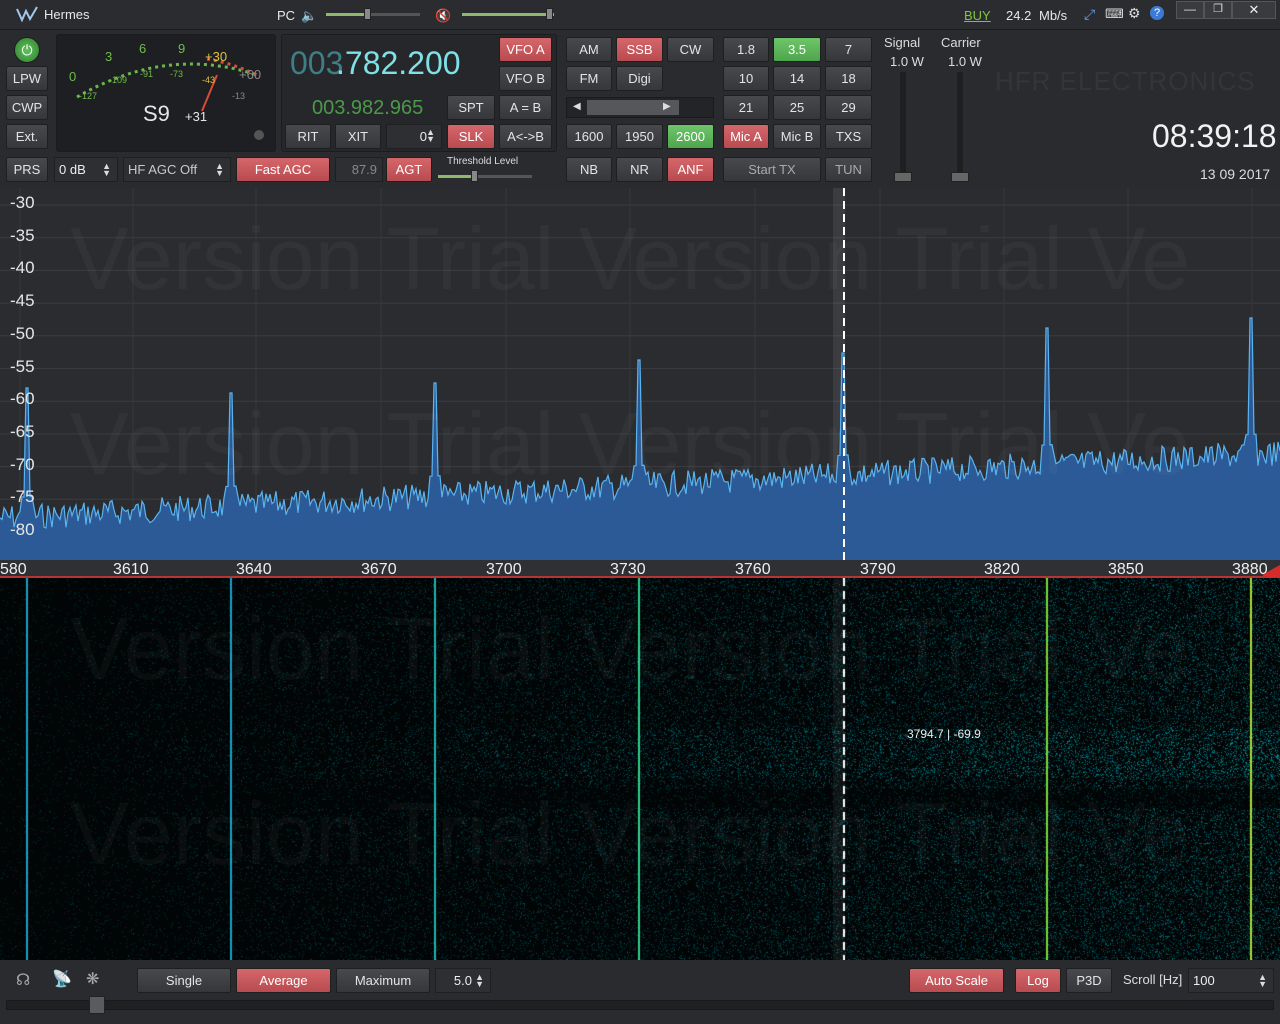  What do you see at coordinates (639, 169) in the screenshot?
I see `nr-button: NR` at bounding box center [639, 169].